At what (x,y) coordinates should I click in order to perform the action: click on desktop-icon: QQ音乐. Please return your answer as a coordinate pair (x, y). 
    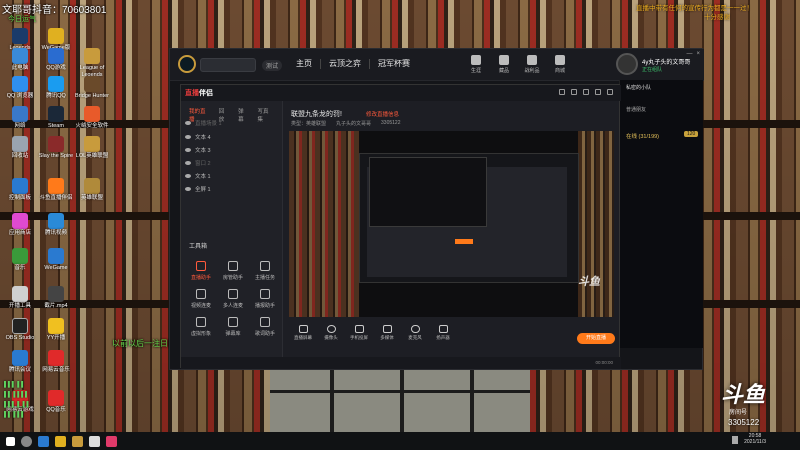
    Looking at the image, I should click on (56, 402).